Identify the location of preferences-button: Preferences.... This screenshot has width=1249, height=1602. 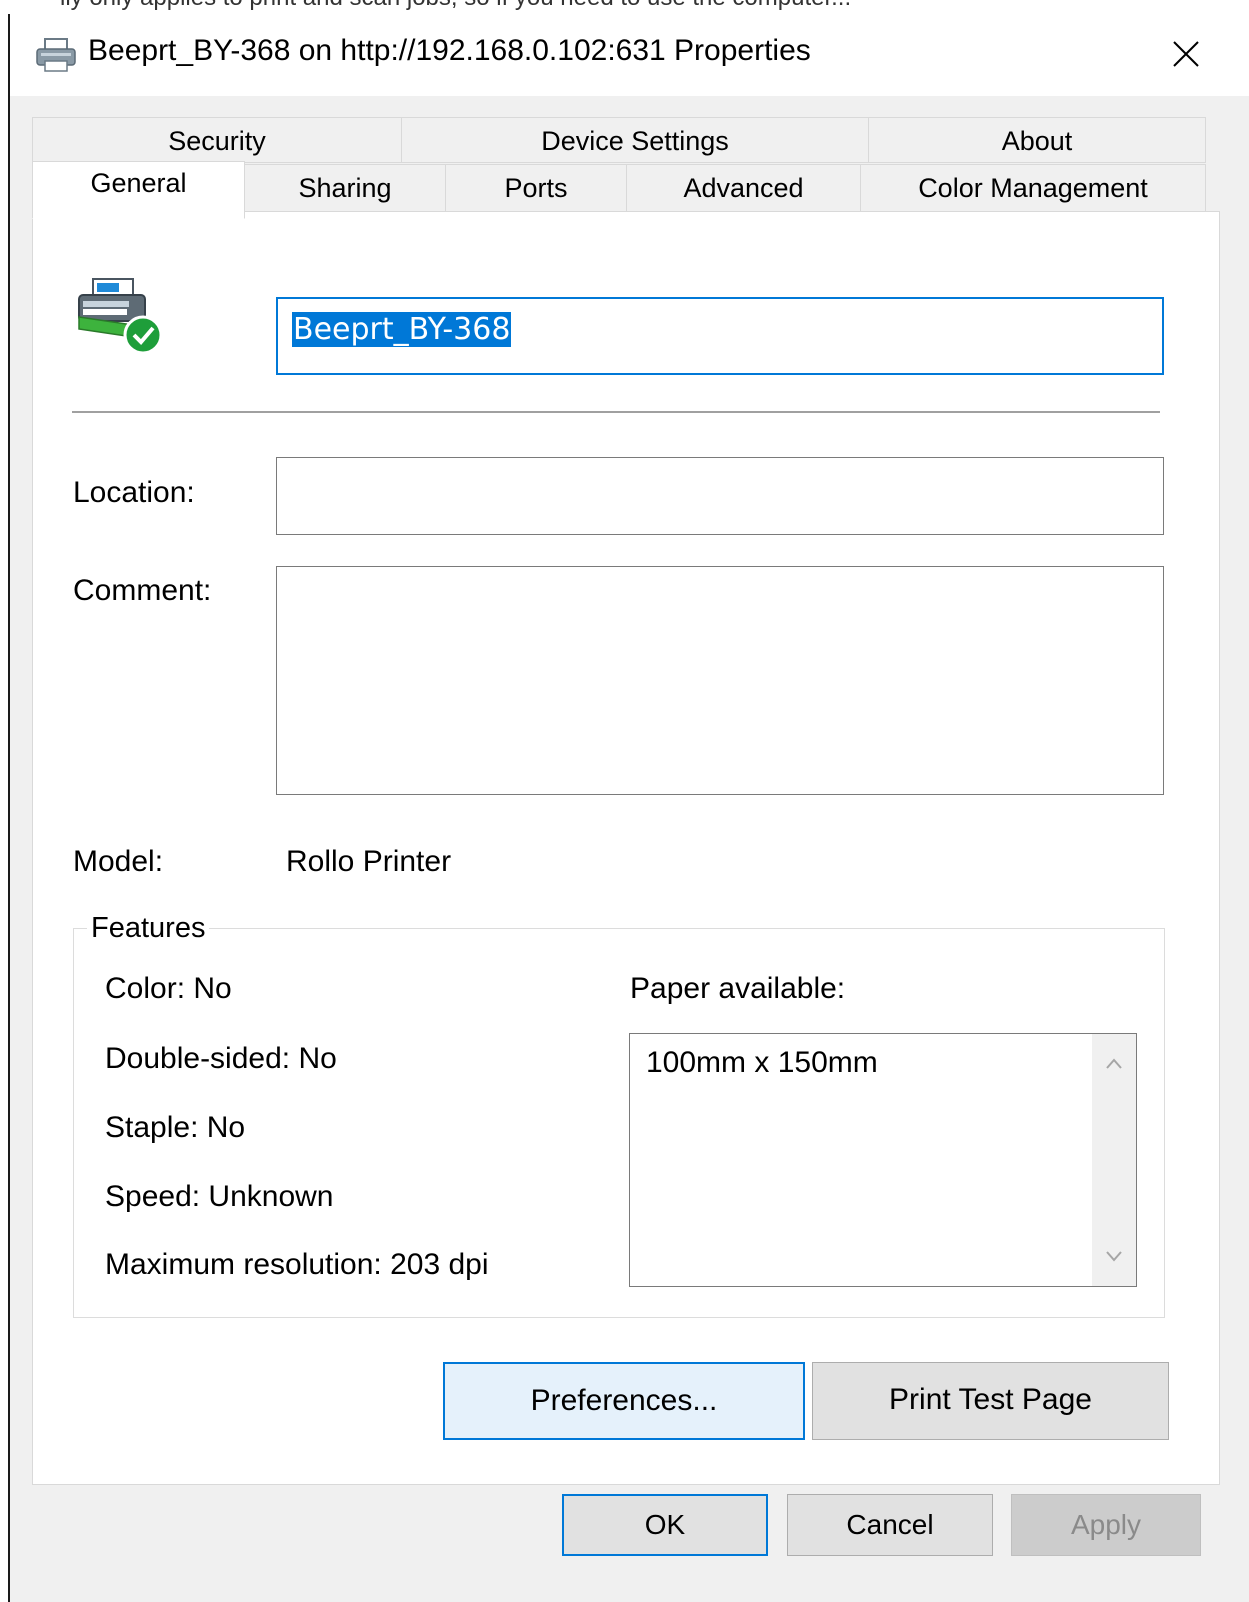
(624, 1401).